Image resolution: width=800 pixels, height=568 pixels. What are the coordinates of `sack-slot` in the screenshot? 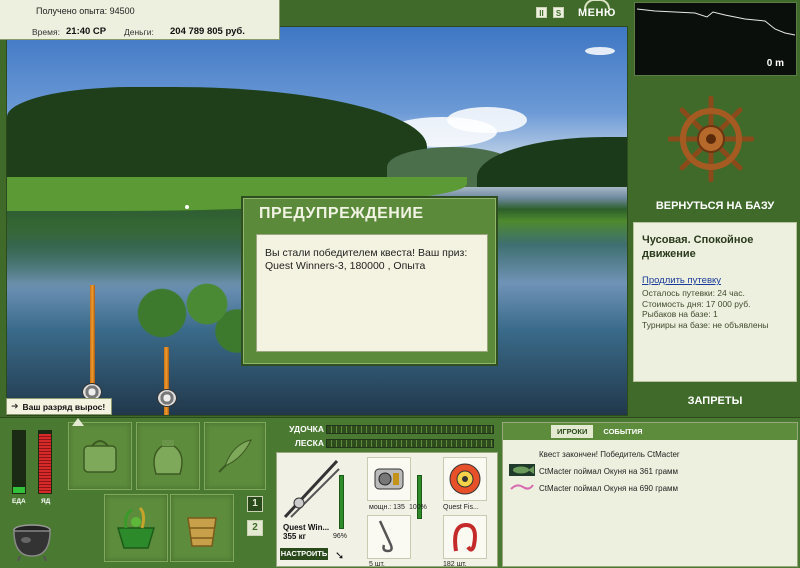 It's located at (168, 456).